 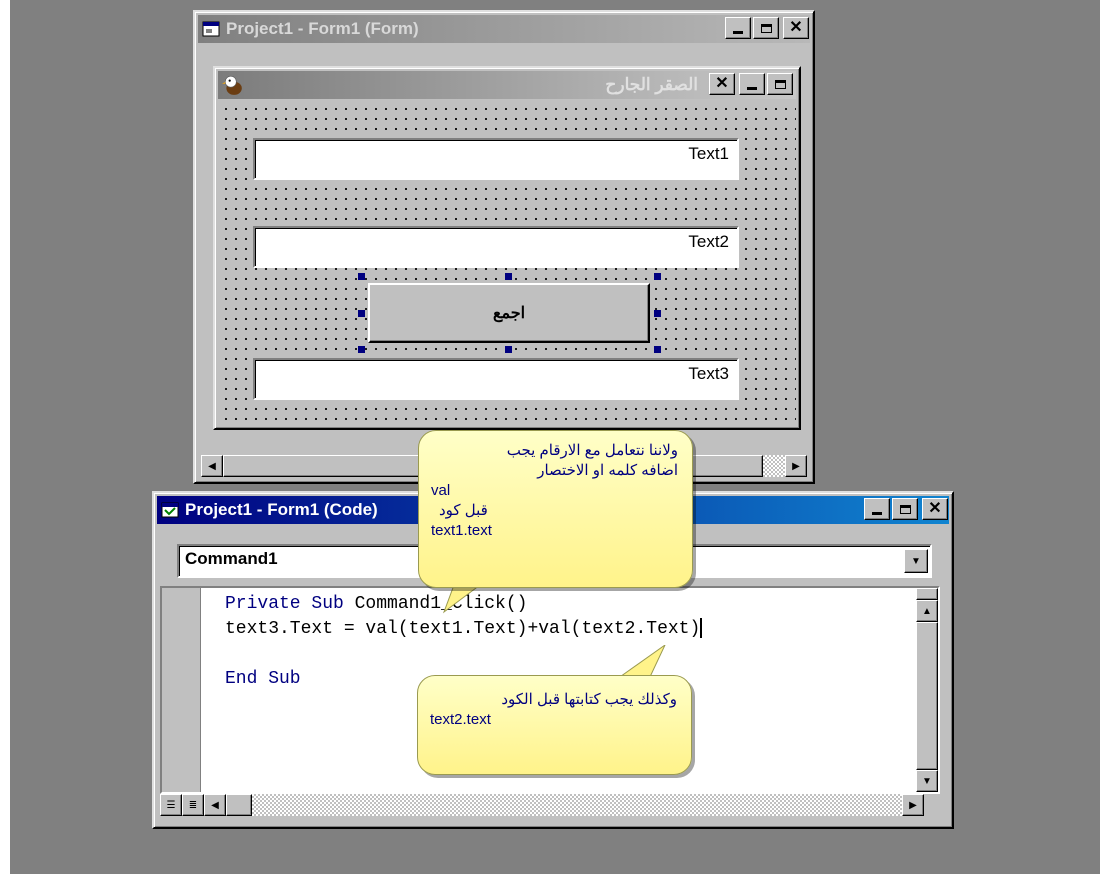 I want to click on dropdown-arrow-icon: ▼, so click(x=916, y=561).